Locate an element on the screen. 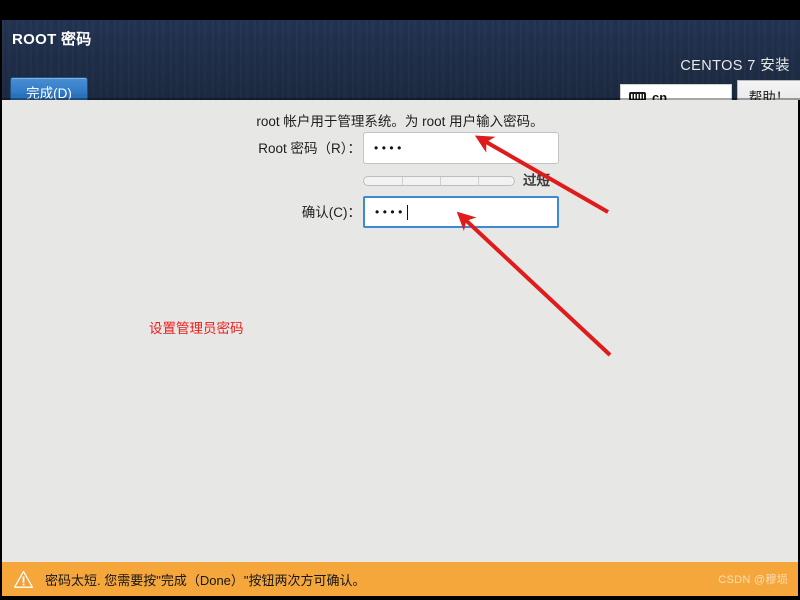 This screenshot has width=800, height=600. confirm-password-input: •••• is located at coordinates (461, 212).